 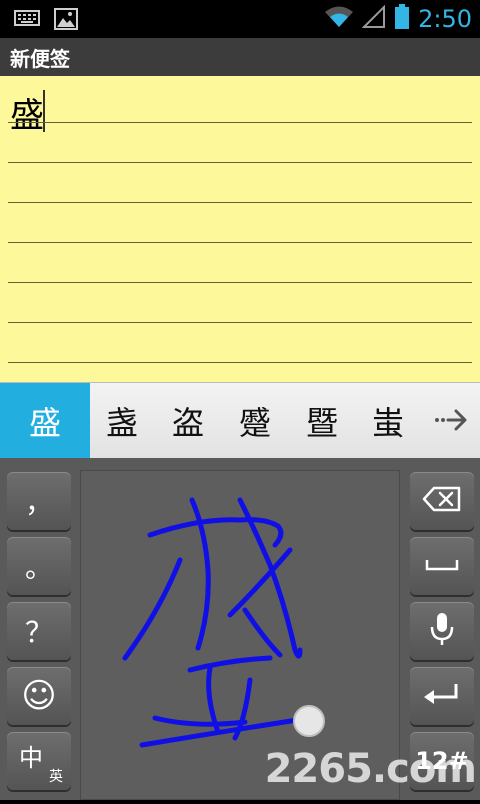 I want to click on candidate-selected: 盛, so click(x=45, y=421).